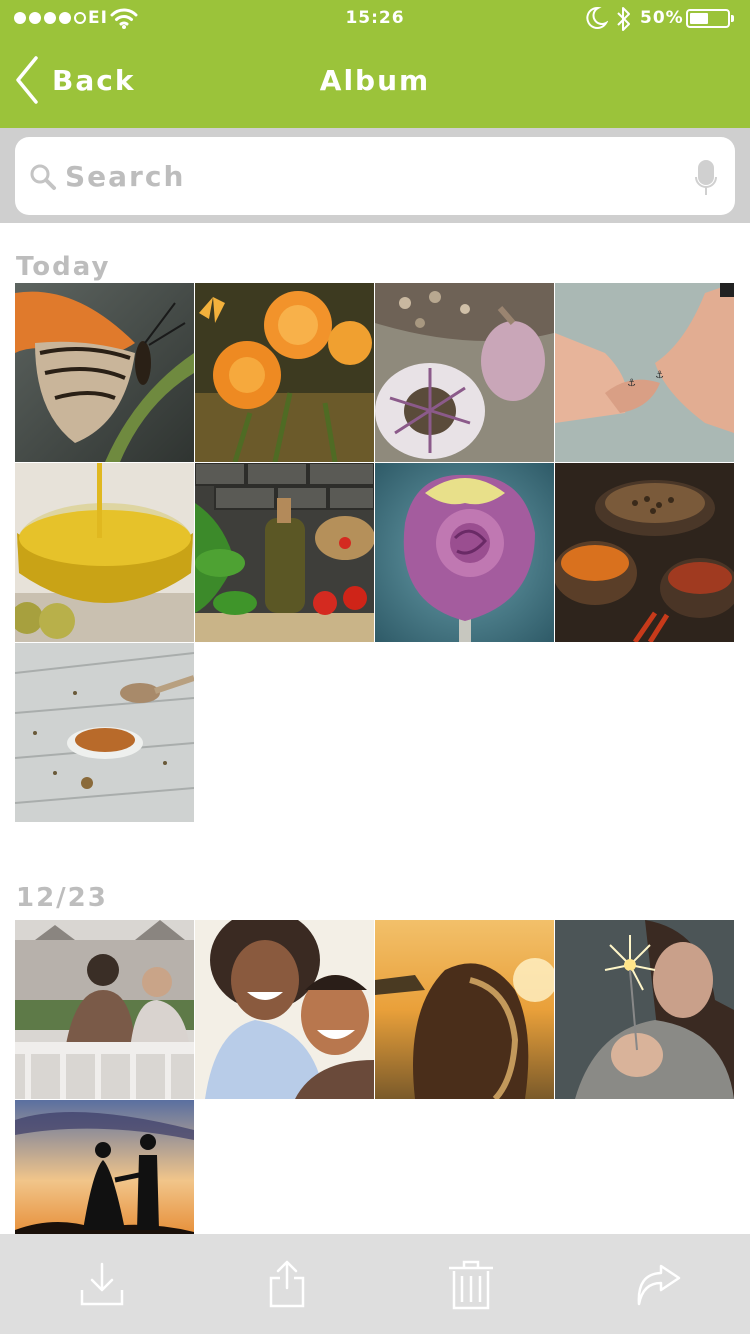 The height and width of the screenshot is (1334, 750). Describe the element at coordinates (597, 17) in the screenshot. I see `do-not-disturb-icon` at that location.